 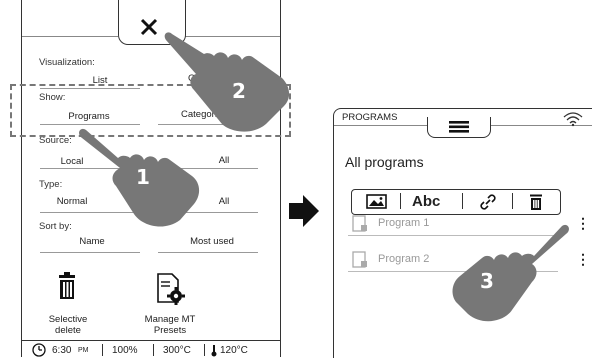 I want to click on menu-tab, so click(x=459, y=127).